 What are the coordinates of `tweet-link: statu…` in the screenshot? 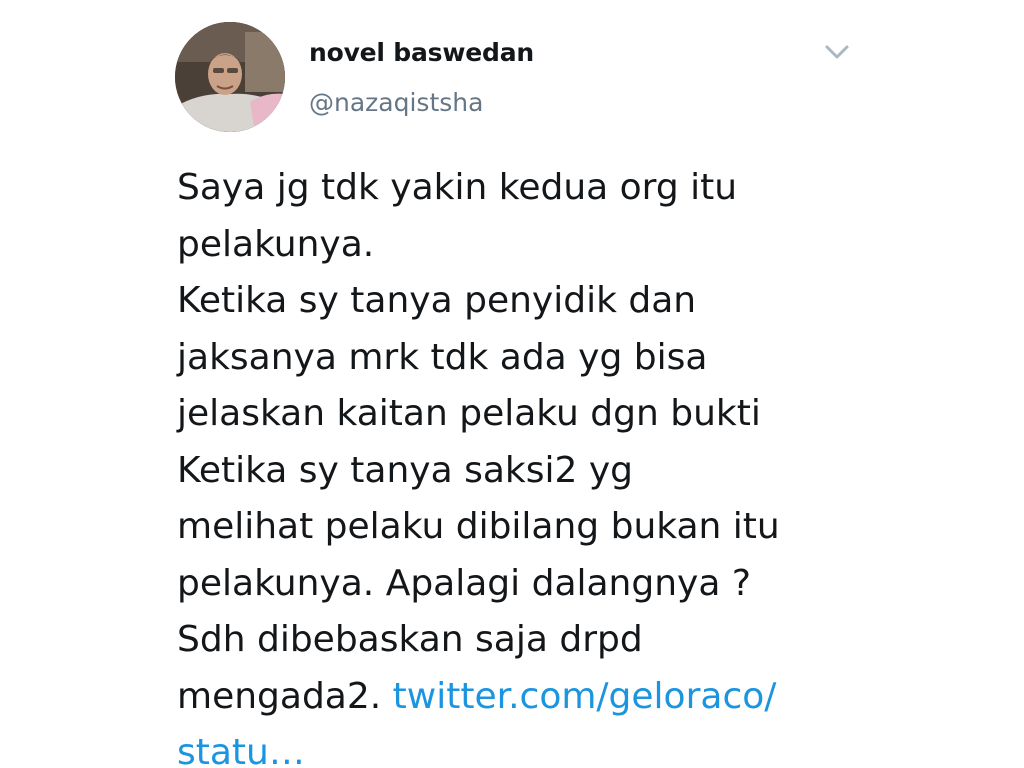 It's located at (241, 750).